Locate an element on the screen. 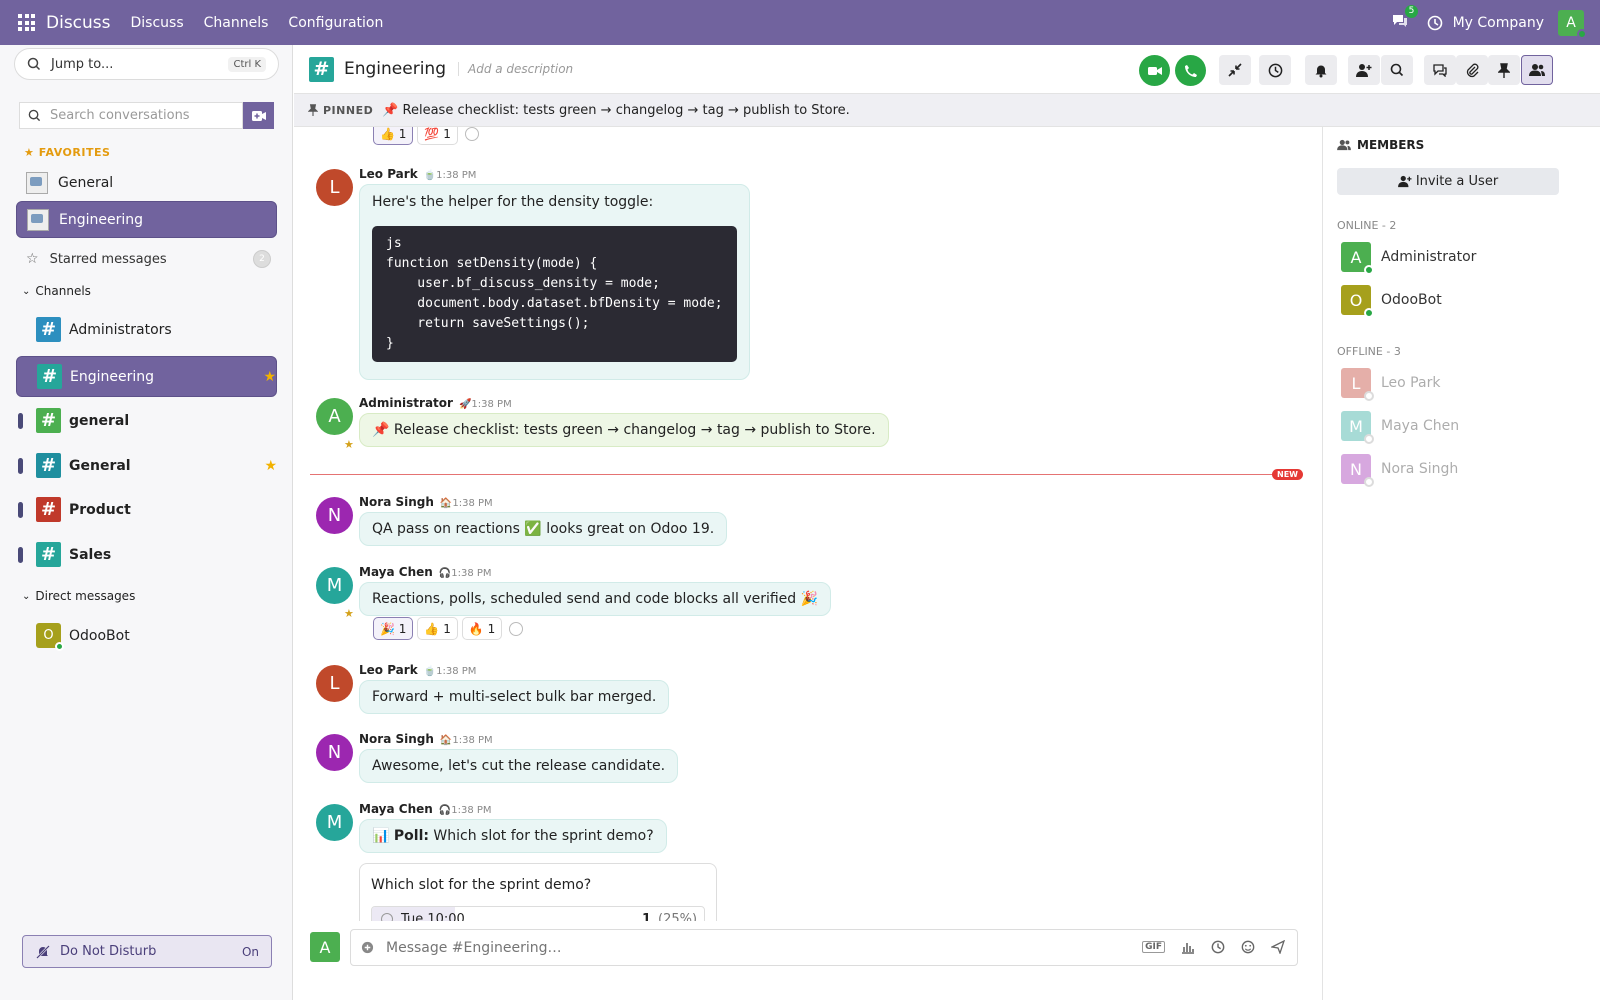 The width and height of the screenshot is (1600, 1000). compact-mode-button is located at coordinates (1235, 70).